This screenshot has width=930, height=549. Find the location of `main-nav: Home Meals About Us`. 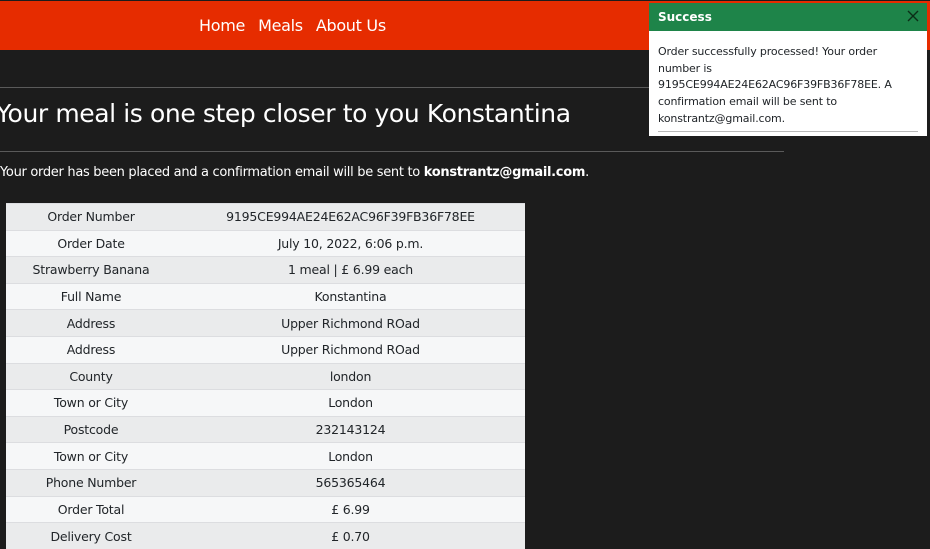

main-nav: Home Meals About Us is located at coordinates (292, 25).